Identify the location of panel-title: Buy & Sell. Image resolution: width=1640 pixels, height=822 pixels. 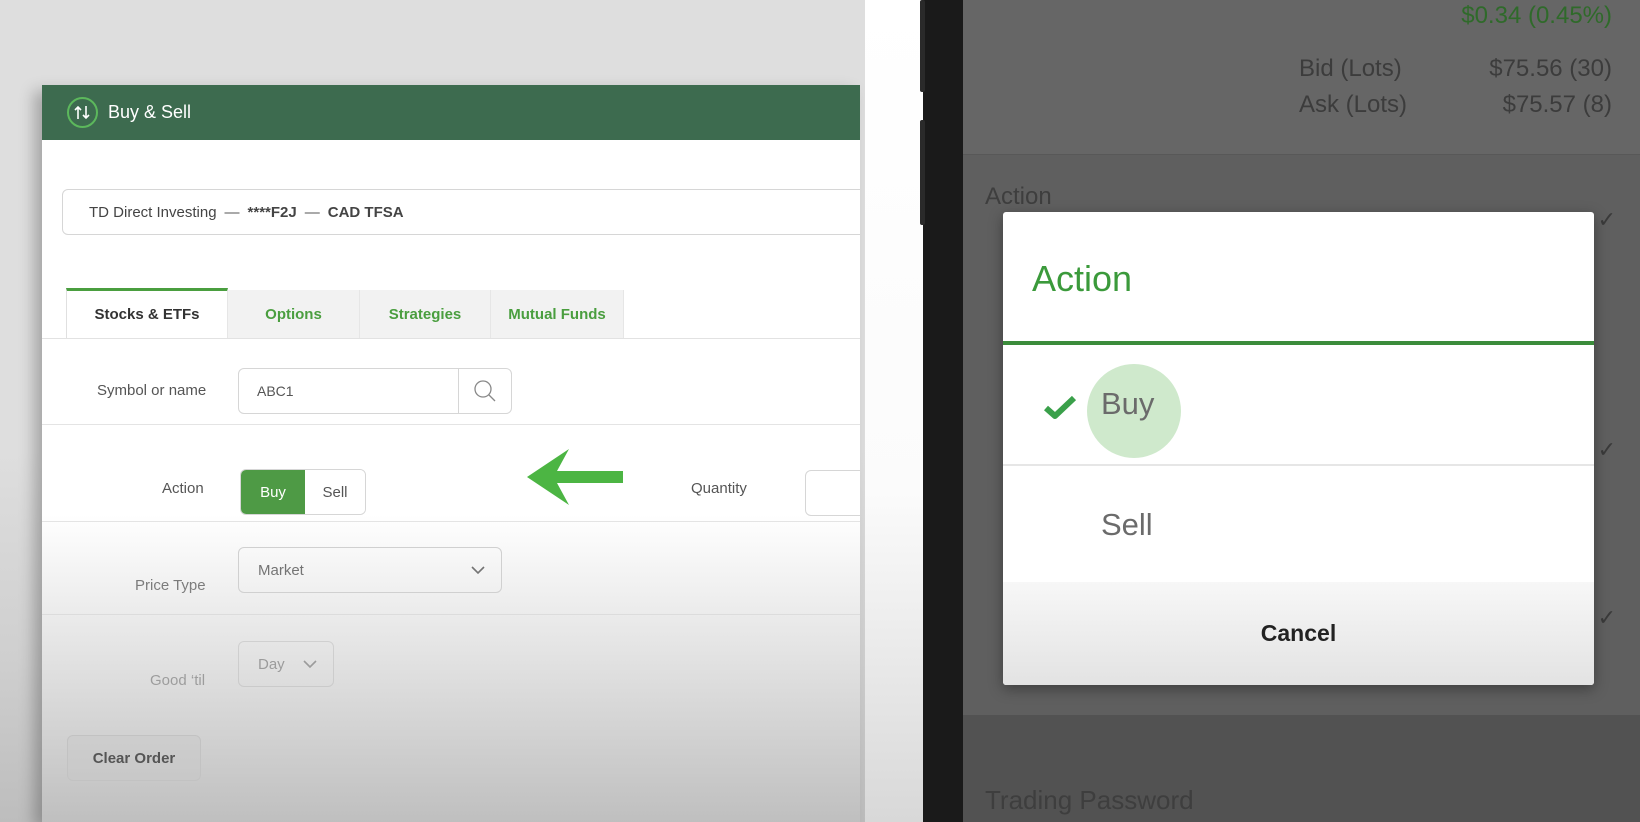
(150, 112).